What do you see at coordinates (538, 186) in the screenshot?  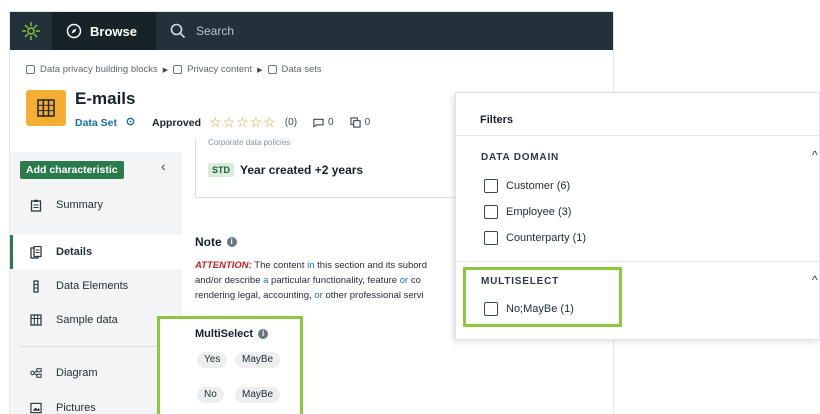 I see `filter-option-label: Customer (6)` at bounding box center [538, 186].